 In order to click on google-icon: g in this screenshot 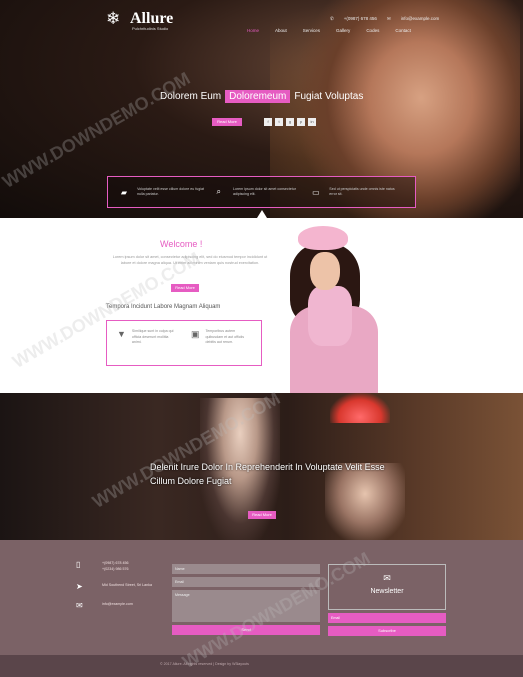, I will do `click(290, 122)`.